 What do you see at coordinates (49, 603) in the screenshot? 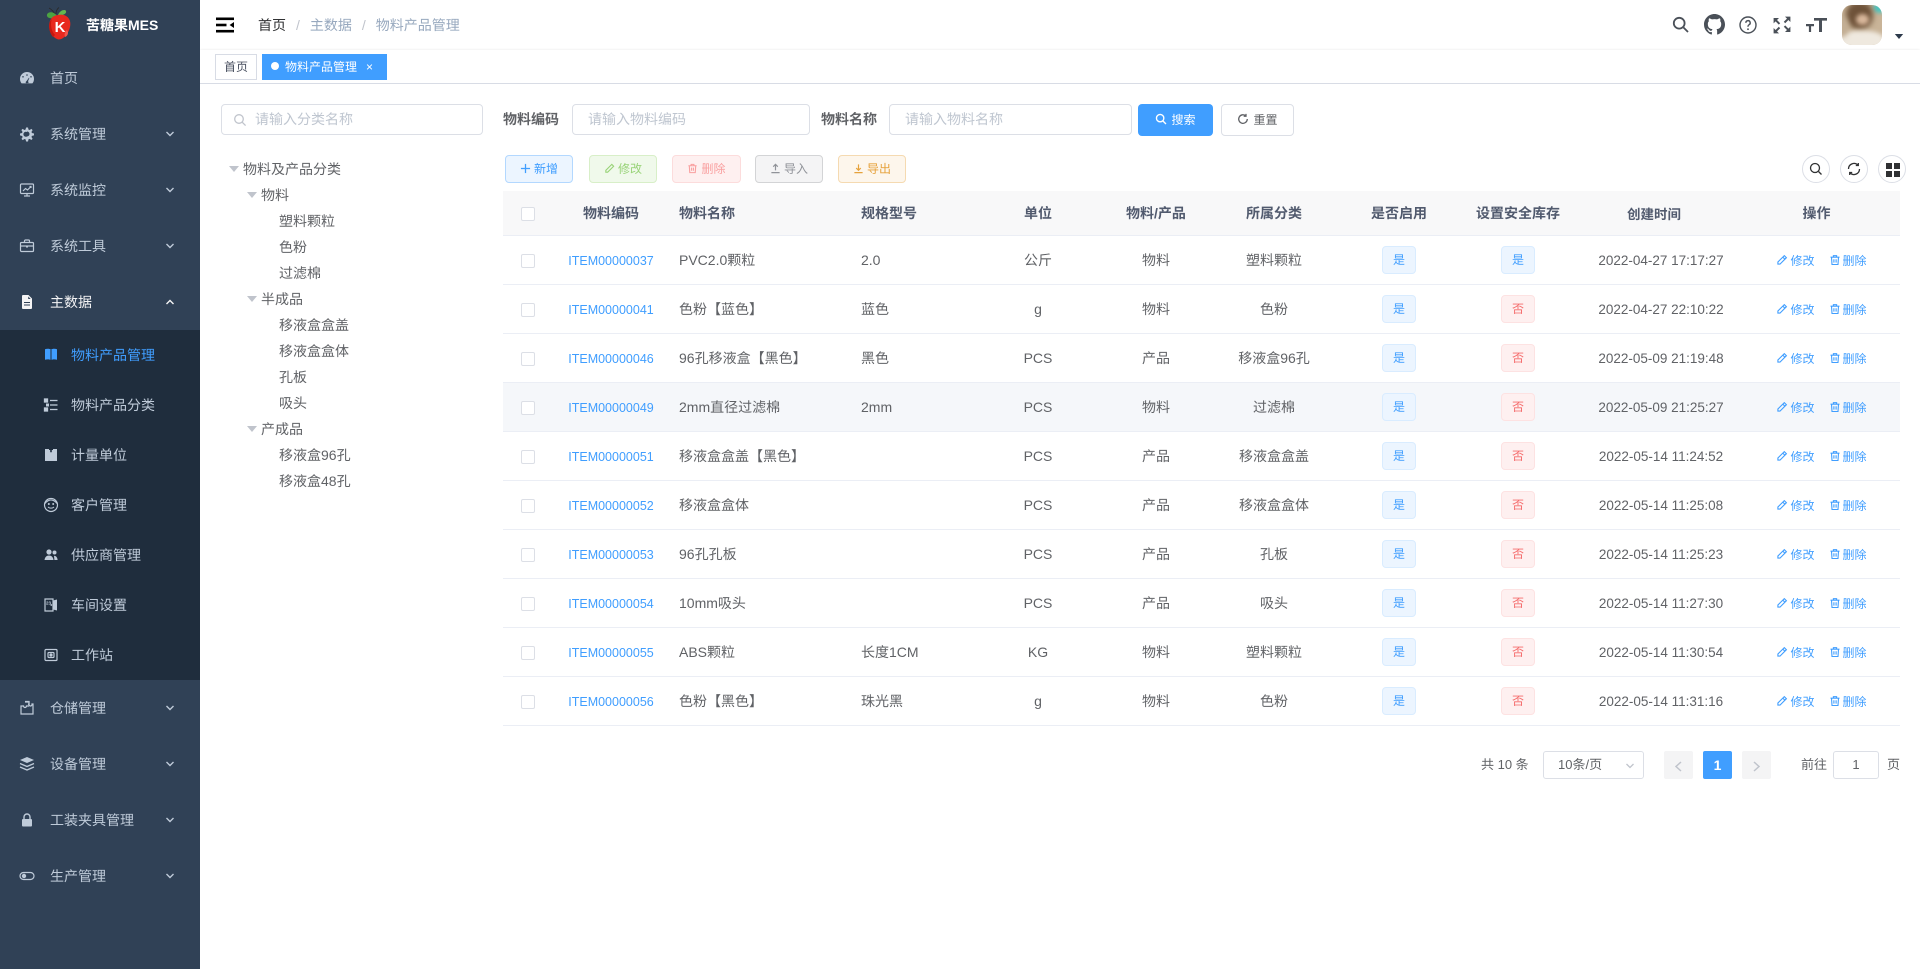
I see `svg-text: 23` at bounding box center [49, 603].